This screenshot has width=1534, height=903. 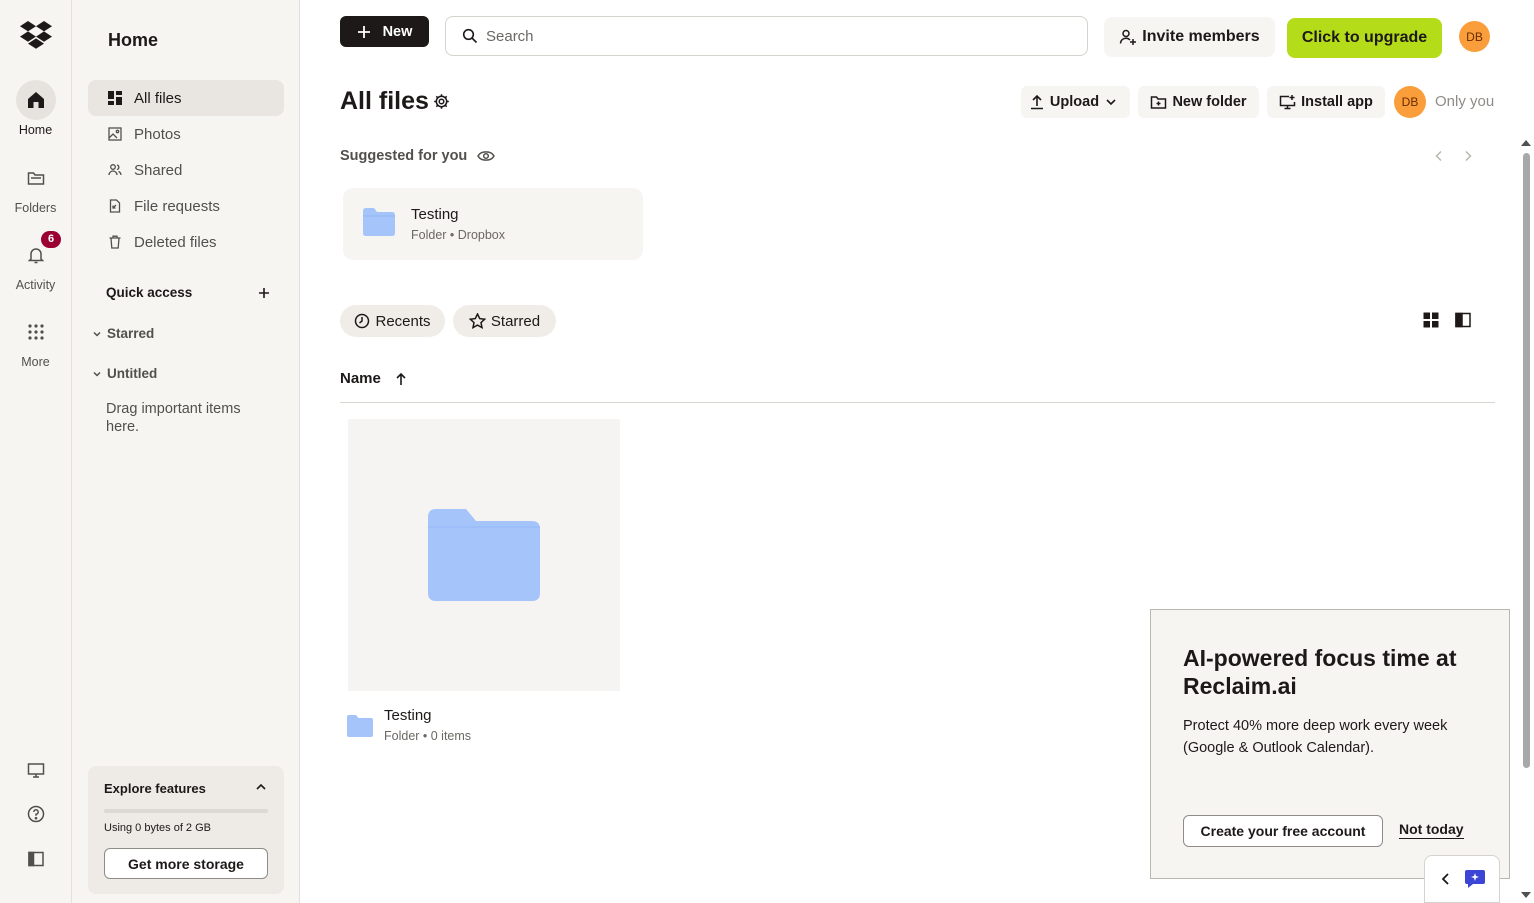 What do you see at coordinates (264, 293) in the screenshot?
I see `add-quick-access-icon` at bounding box center [264, 293].